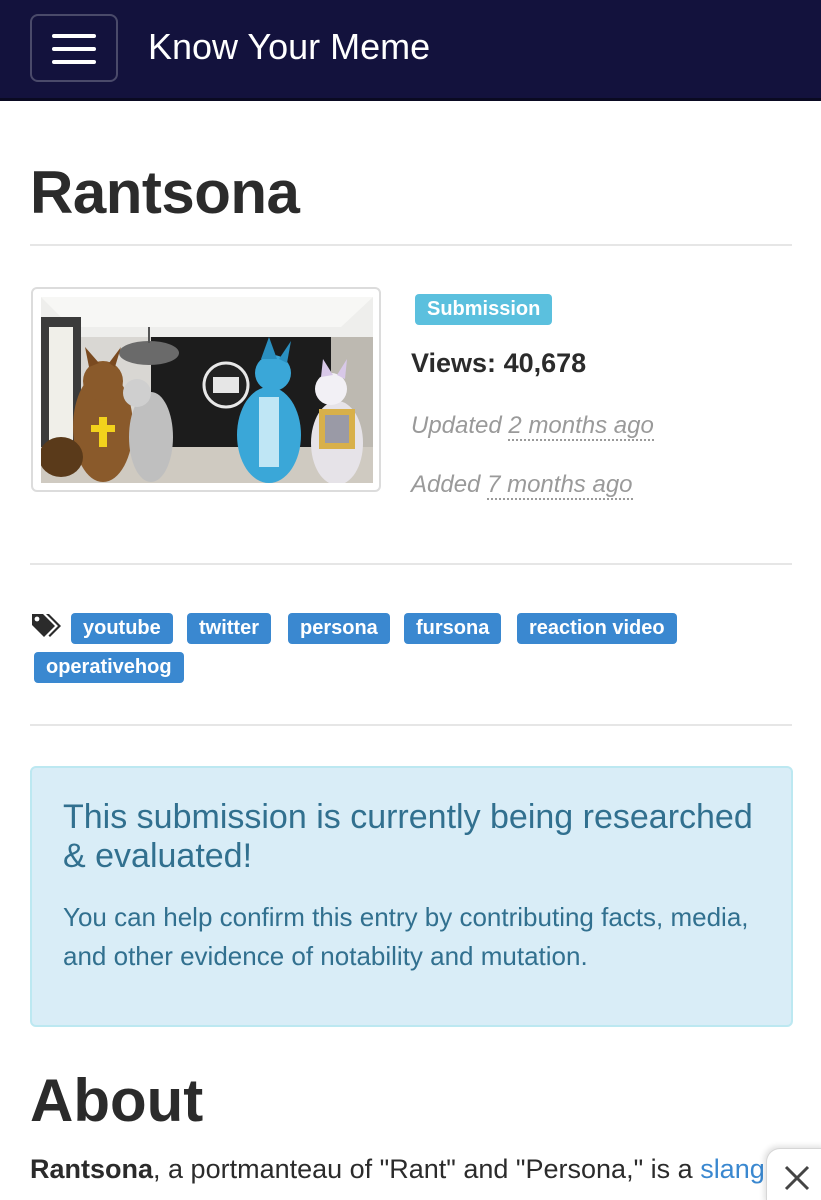  I want to click on page-title: Rantsona, so click(165, 192).